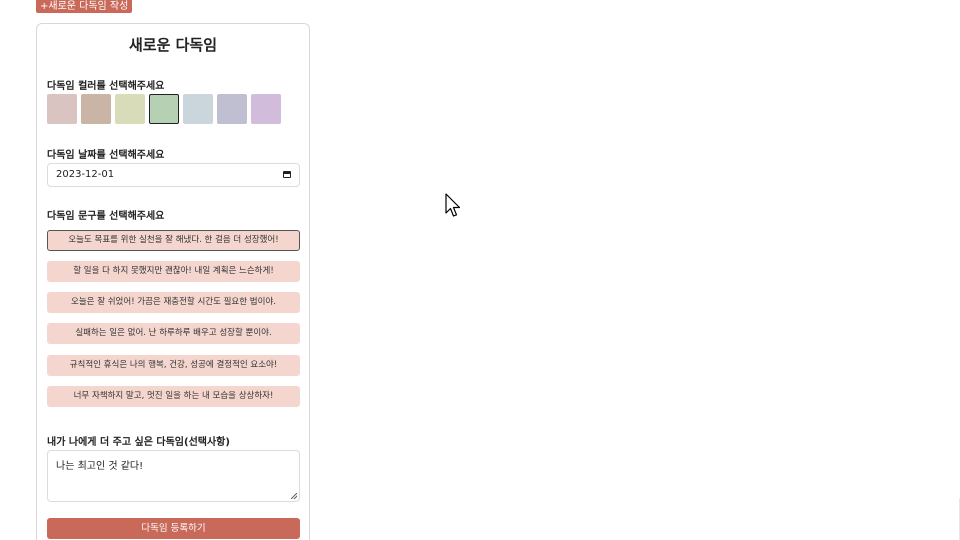 The width and height of the screenshot is (960, 540). I want to click on phrase-option: 오늘도 목표를 위한 실천을 잘 해냈다. 한 걸음 더 성장했어!, so click(173, 240).